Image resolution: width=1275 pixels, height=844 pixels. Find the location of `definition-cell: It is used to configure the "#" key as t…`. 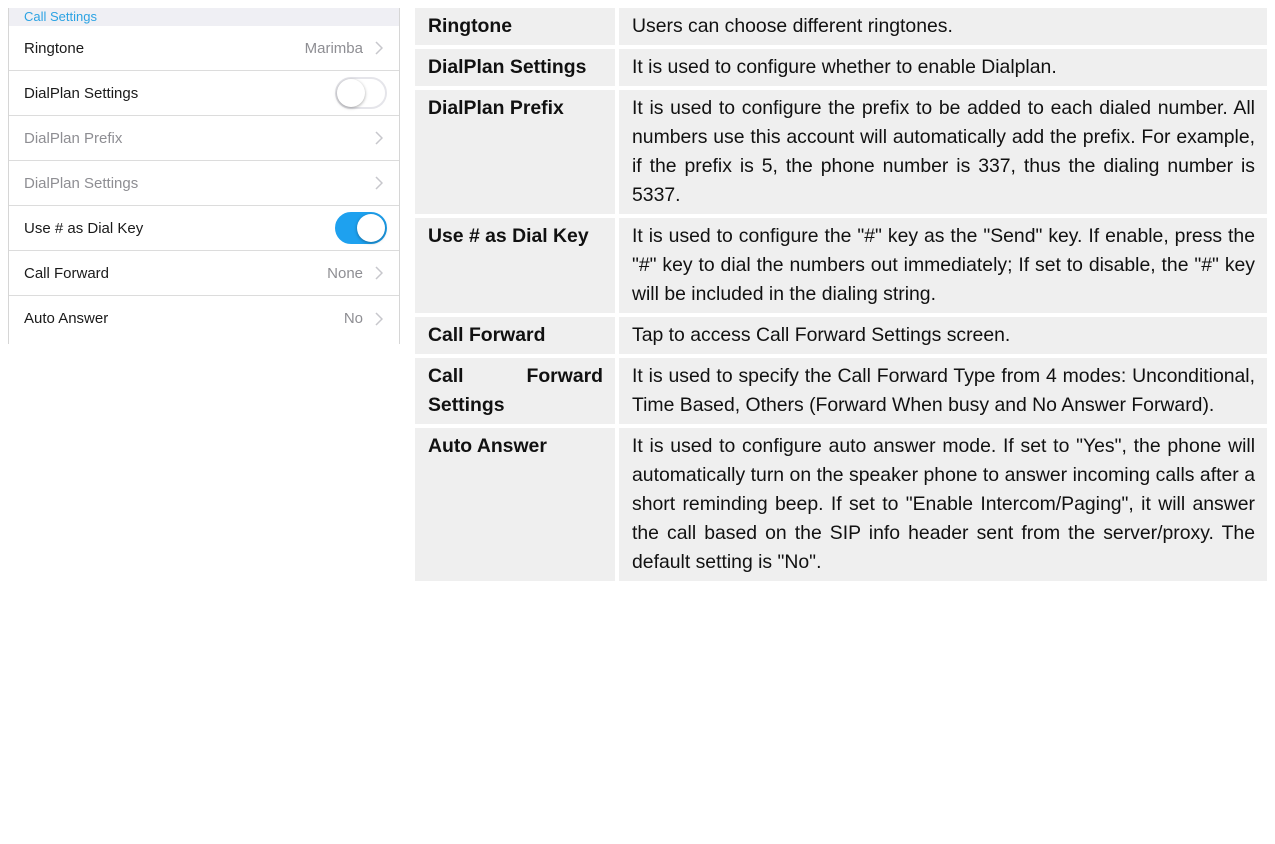

definition-cell: It is used to configure the "#" key as t… is located at coordinates (943, 267).